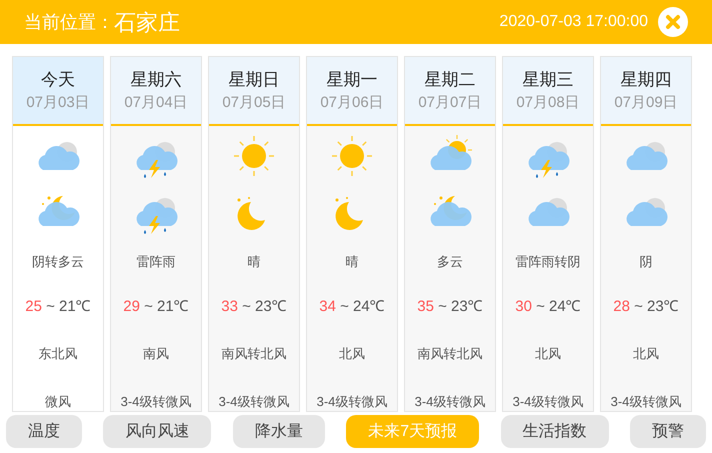  Describe the element at coordinates (254, 103) in the screenshot. I see `date-text: 07月05日` at that location.